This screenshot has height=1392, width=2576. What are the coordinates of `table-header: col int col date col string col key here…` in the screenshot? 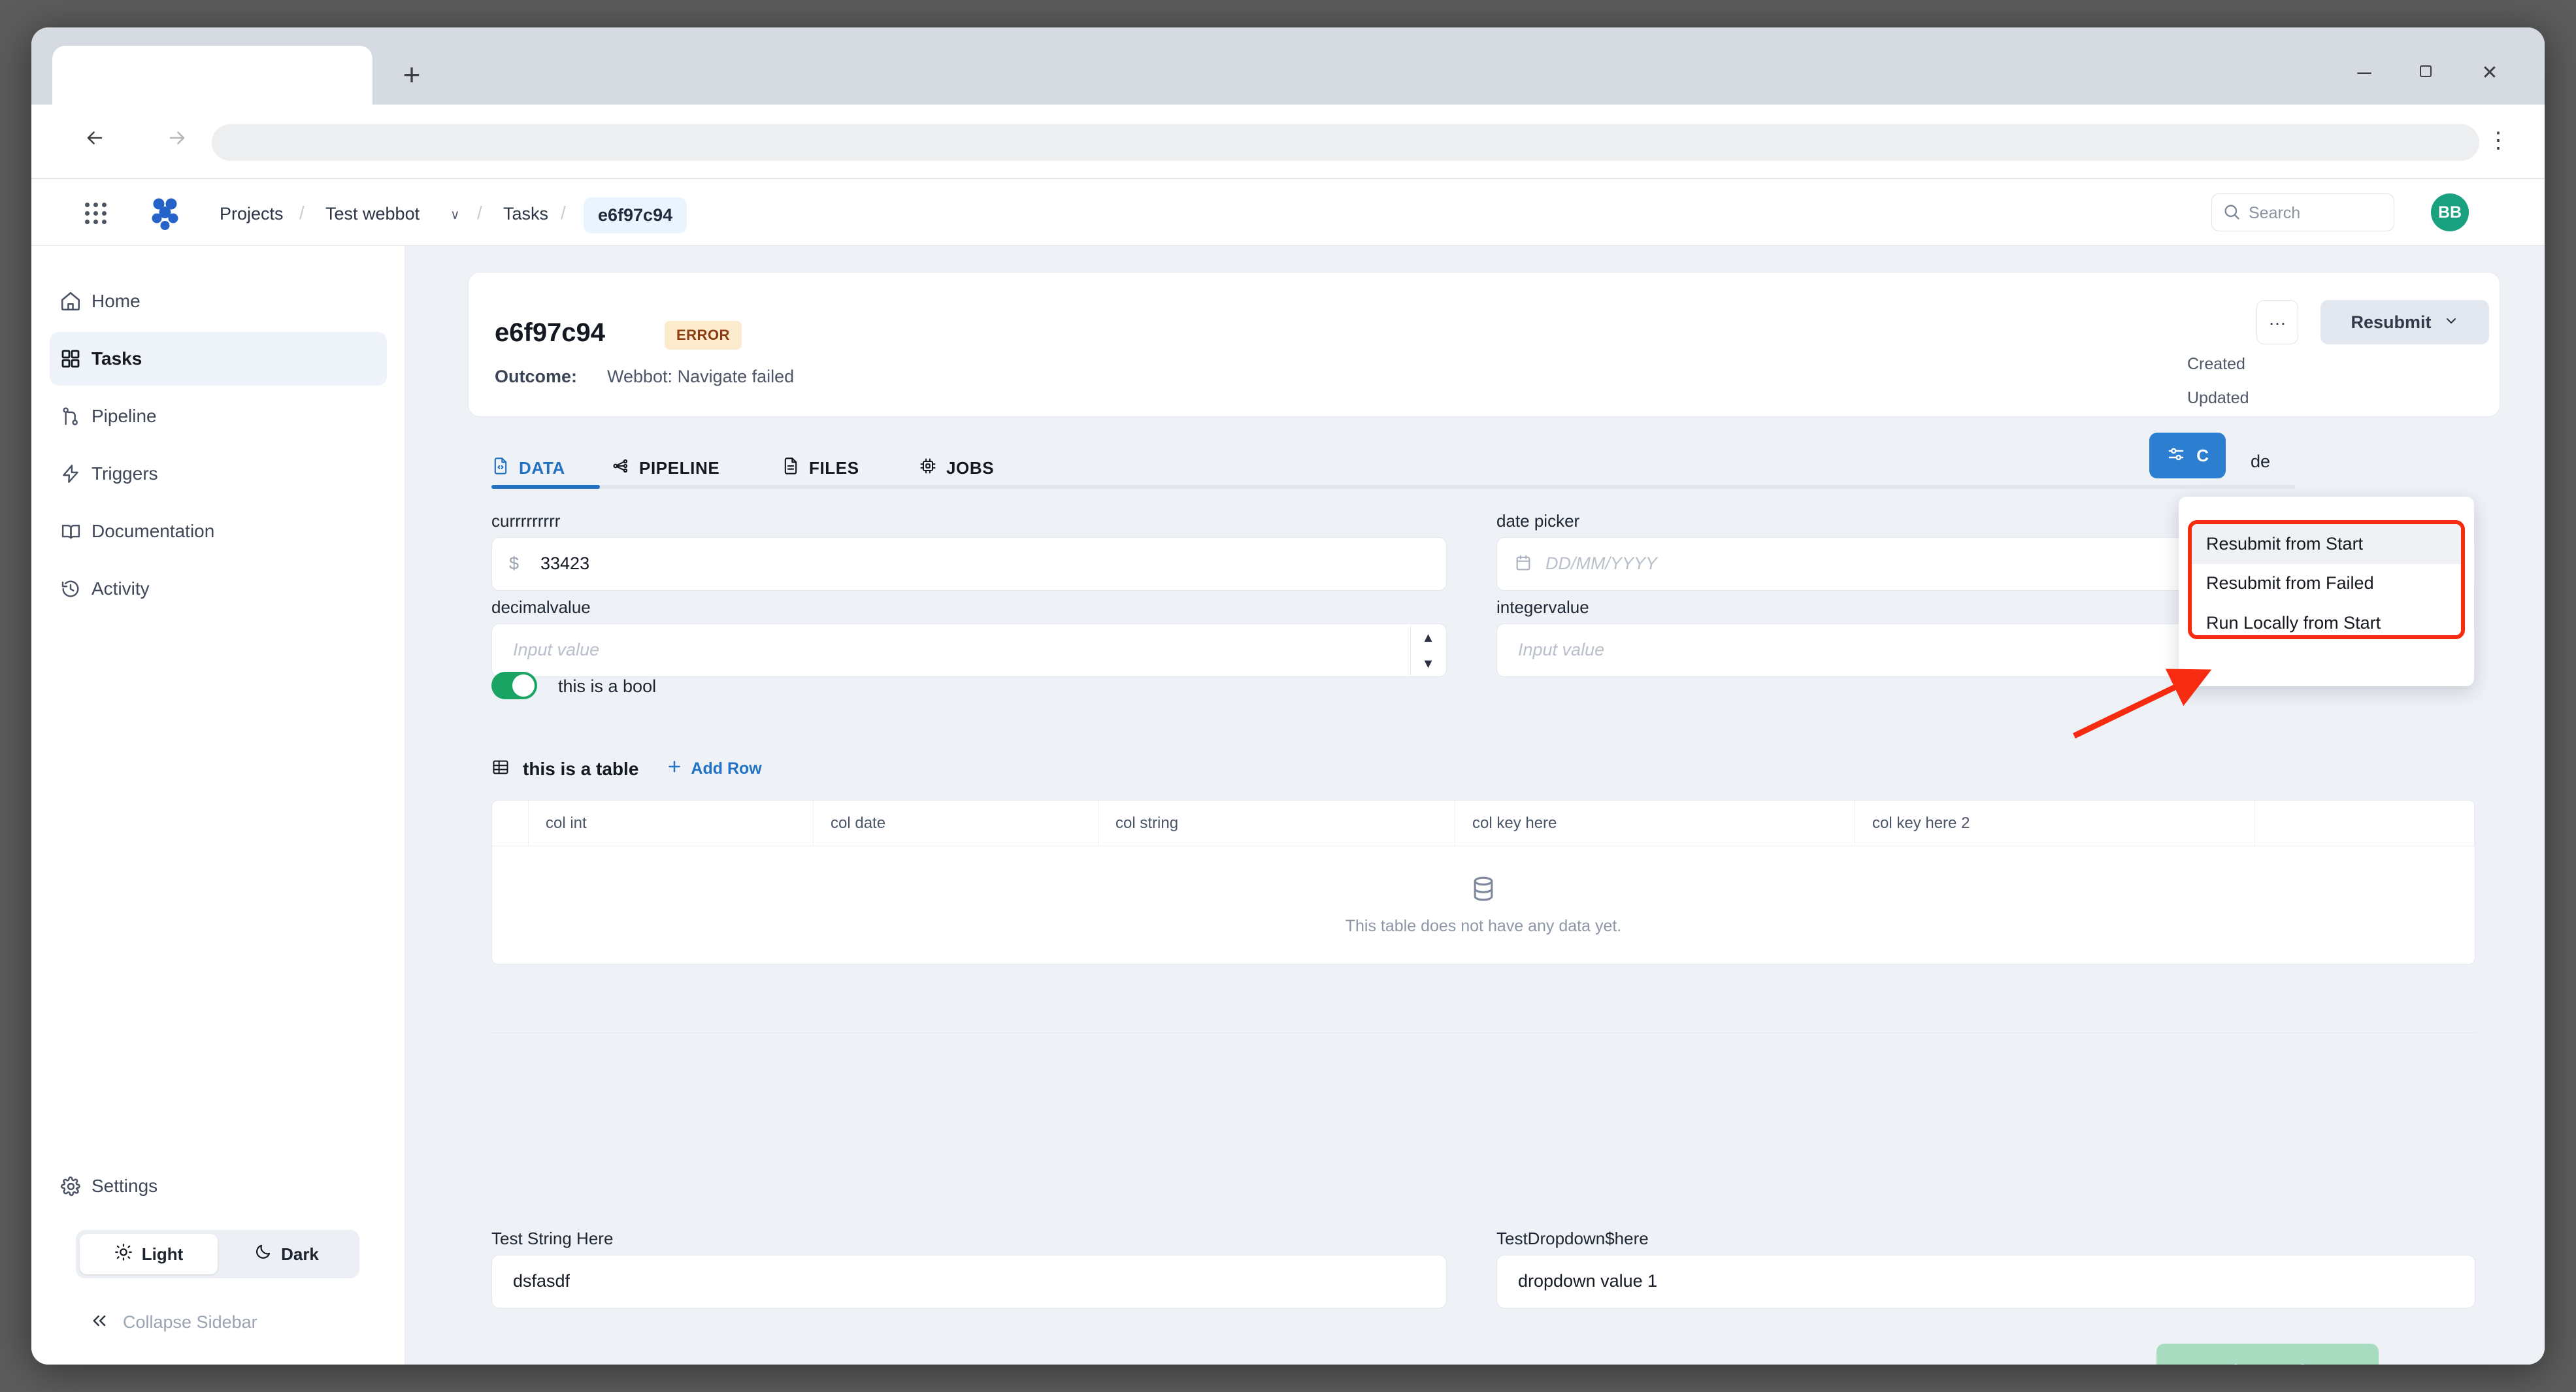 It's located at (1483, 823).